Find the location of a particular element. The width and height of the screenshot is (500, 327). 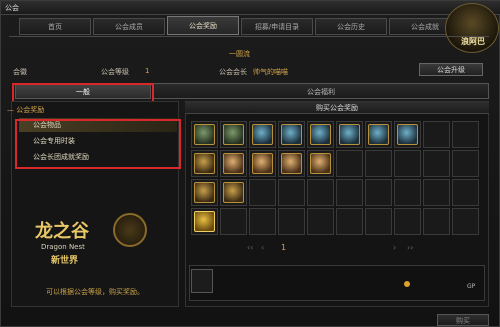

pagination: ‹‹ ‹ 1 › ›› is located at coordinates (339, 248).